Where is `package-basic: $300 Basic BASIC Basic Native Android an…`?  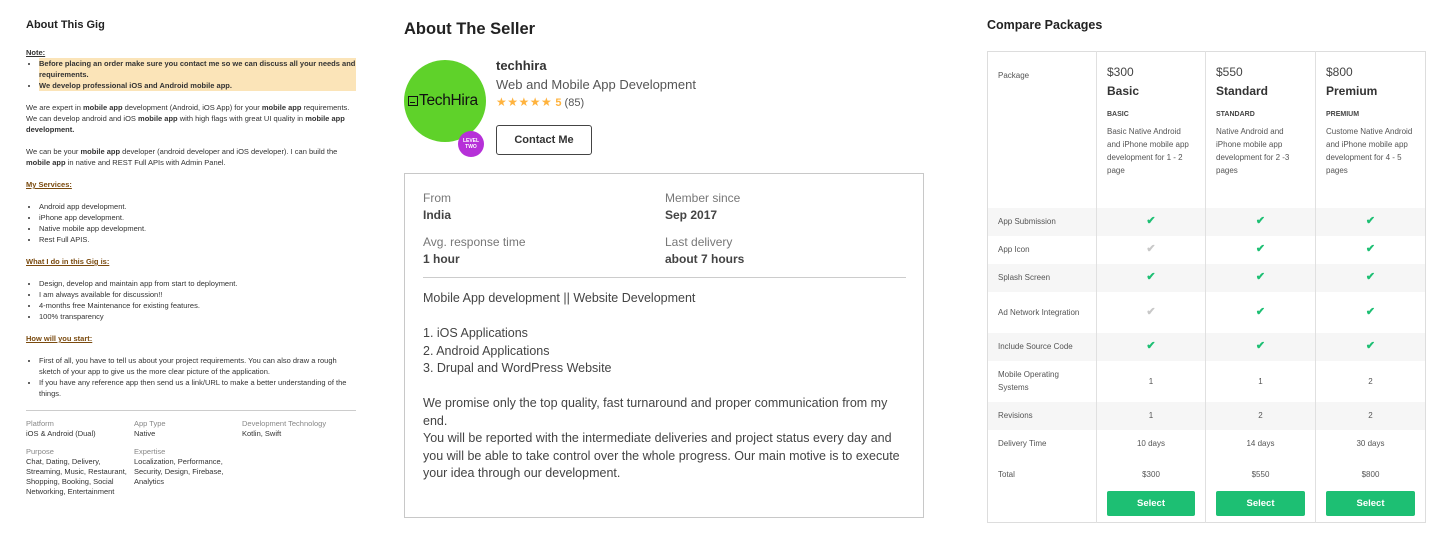
package-basic: $300 Basic BASIC Basic Native Android an… is located at coordinates (1151, 129).